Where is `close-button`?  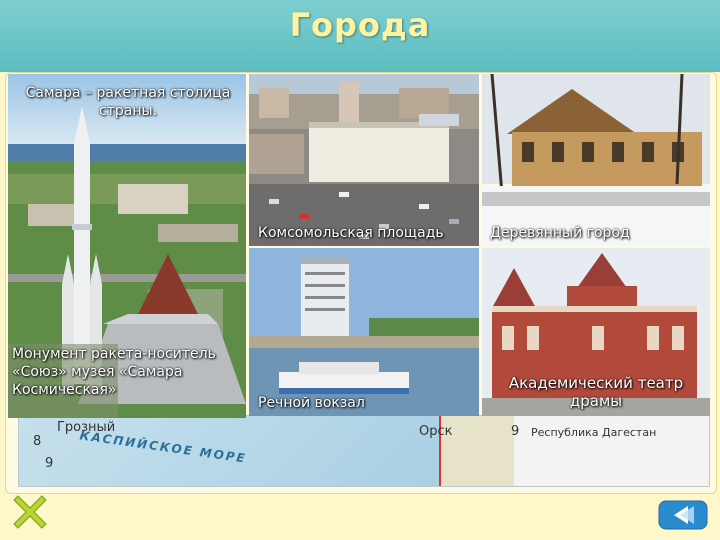
close-button is located at coordinates (30, 512).